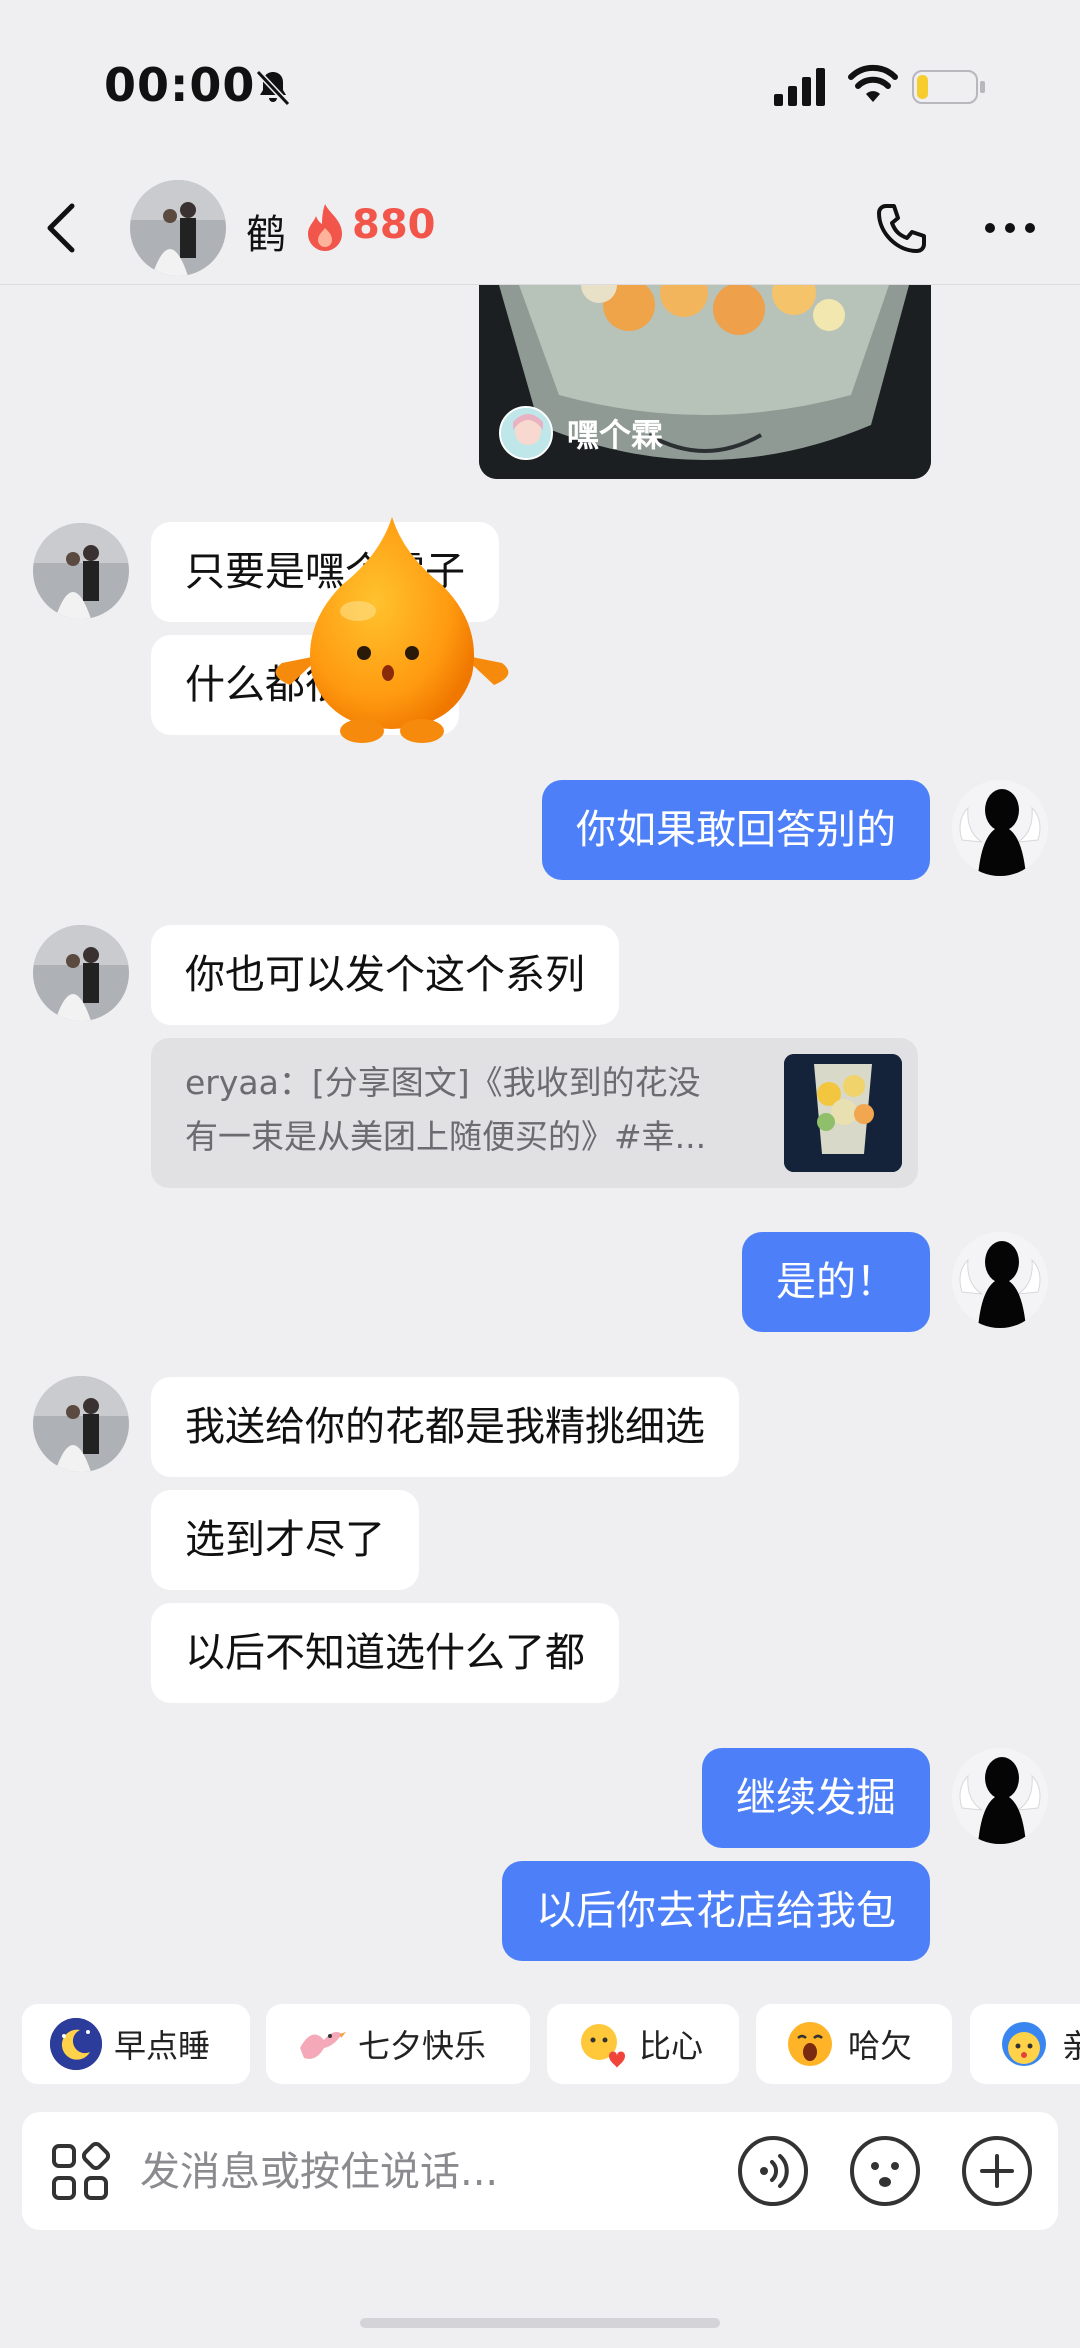 This screenshot has height=2348, width=1080. I want to click on orange-mascot-sticker, so click(392, 630).